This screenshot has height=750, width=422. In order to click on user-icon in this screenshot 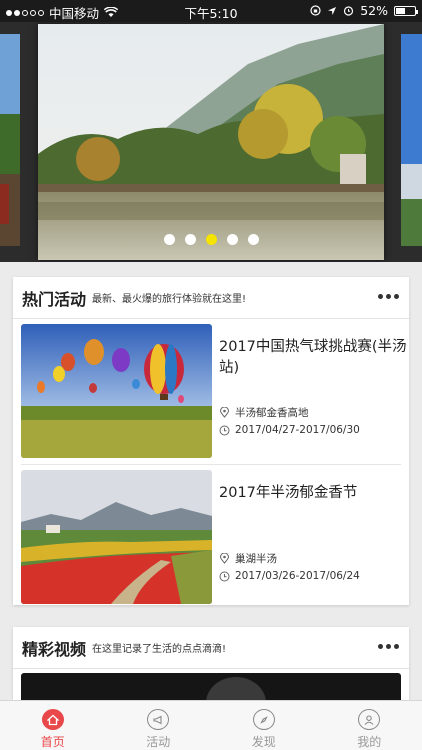, I will do `click(369, 719)`.